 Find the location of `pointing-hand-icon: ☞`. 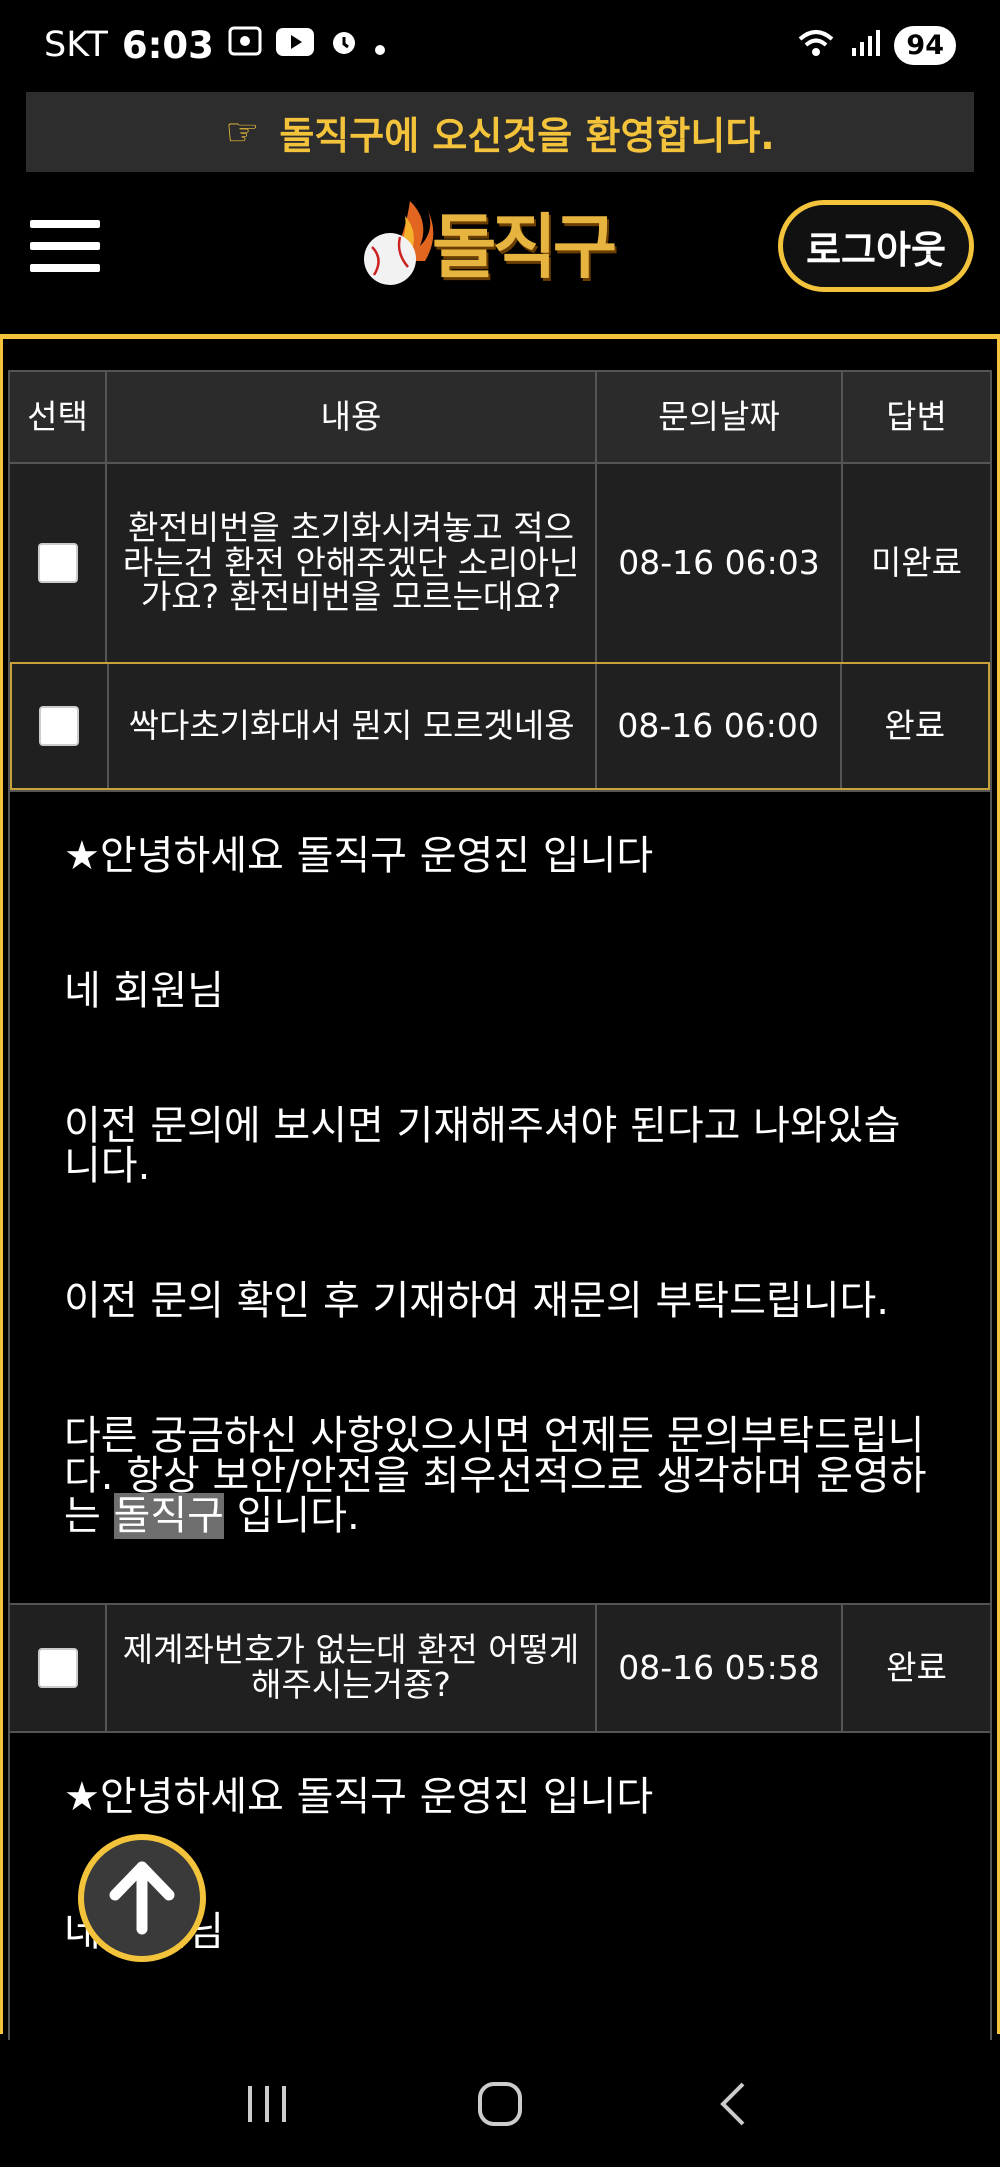

pointing-hand-icon: ☞ is located at coordinates (242, 132).